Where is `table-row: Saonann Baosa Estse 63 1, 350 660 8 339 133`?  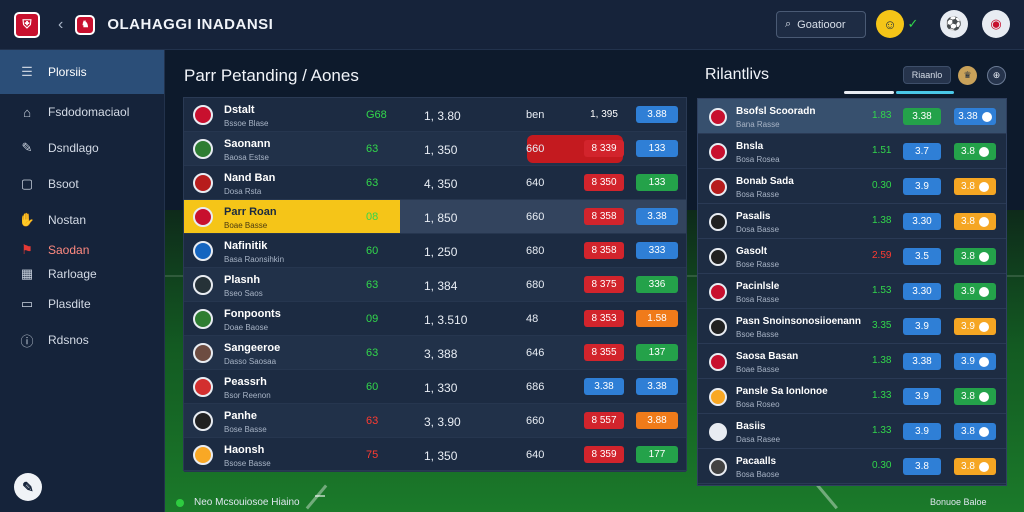
table-row: Saonann Baosa Estse 63 1, 350 660 8 339 133 is located at coordinates (435, 149).